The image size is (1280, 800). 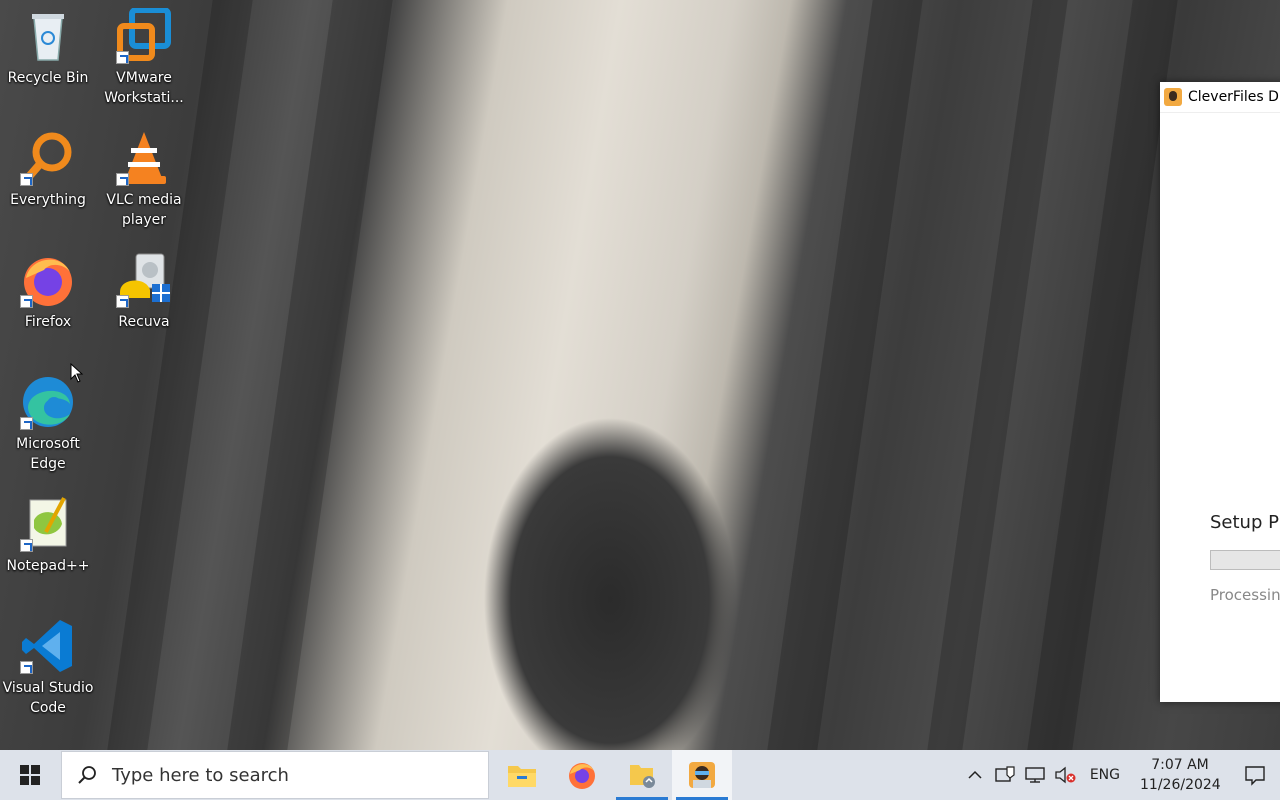 I want to click on vlc-icon, so click(x=144, y=158).